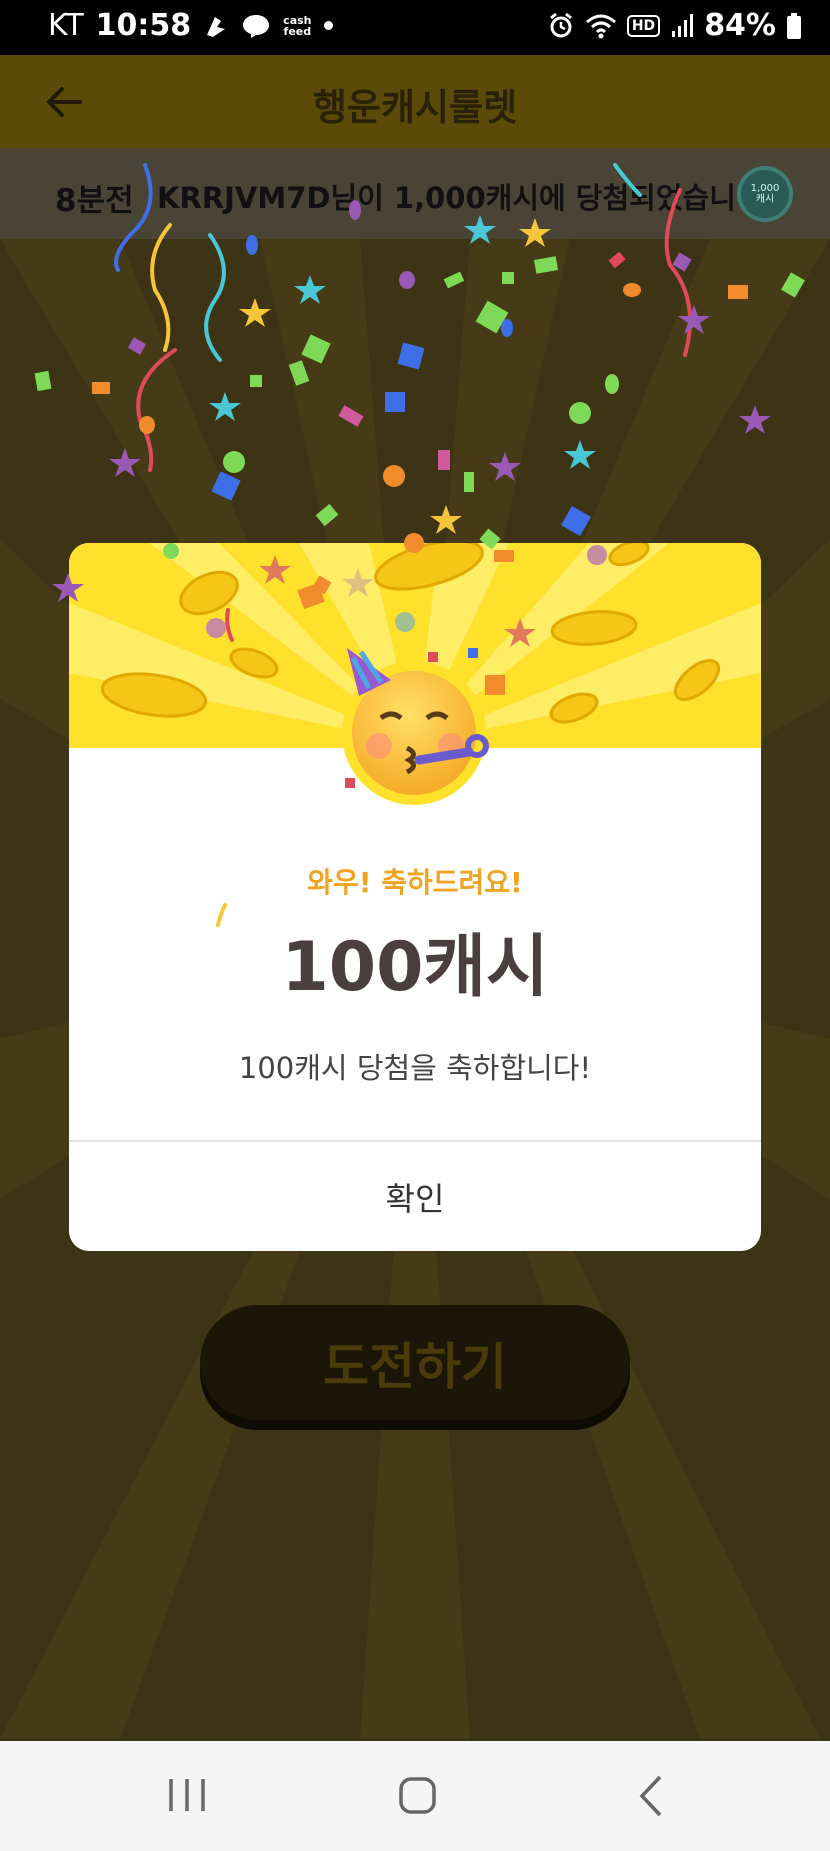 The height and width of the screenshot is (1851, 830). Describe the element at coordinates (740, 25) in the screenshot. I see `battery-percent: 84%` at that location.